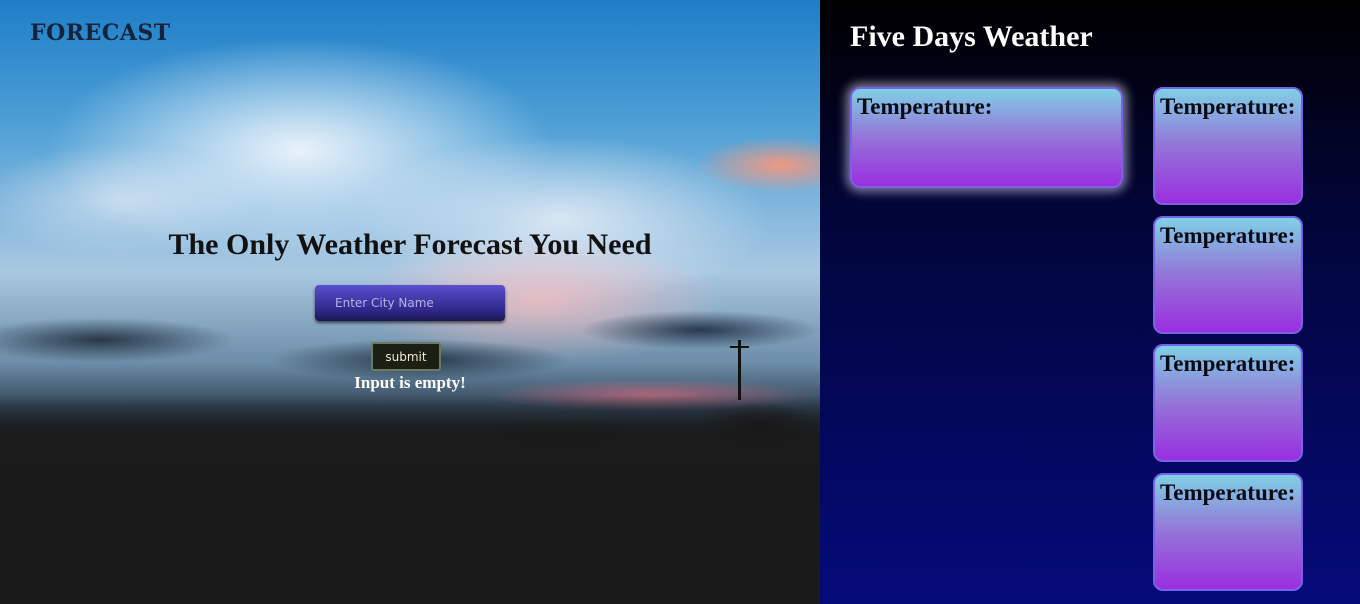 The image size is (1360, 604). What do you see at coordinates (406, 356) in the screenshot?
I see `submit-button: submit` at bounding box center [406, 356].